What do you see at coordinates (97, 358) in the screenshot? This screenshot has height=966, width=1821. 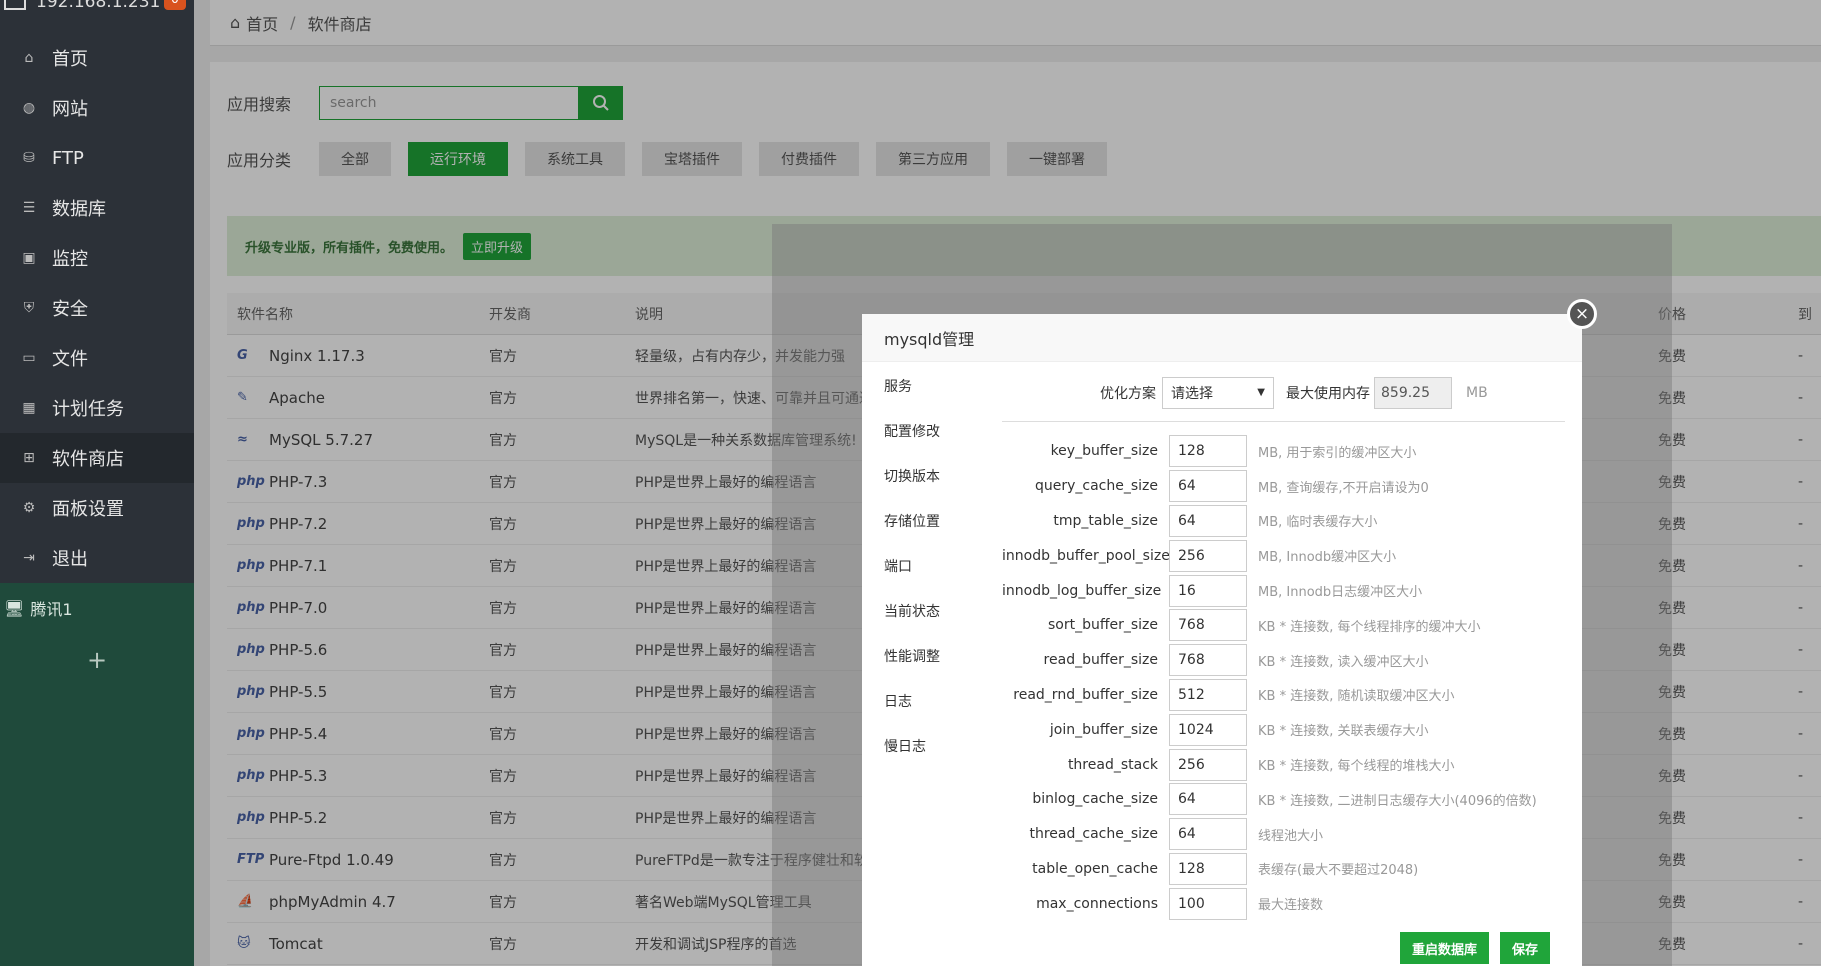 I see `sidebar-item-6: ▭ 文件` at bounding box center [97, 358].